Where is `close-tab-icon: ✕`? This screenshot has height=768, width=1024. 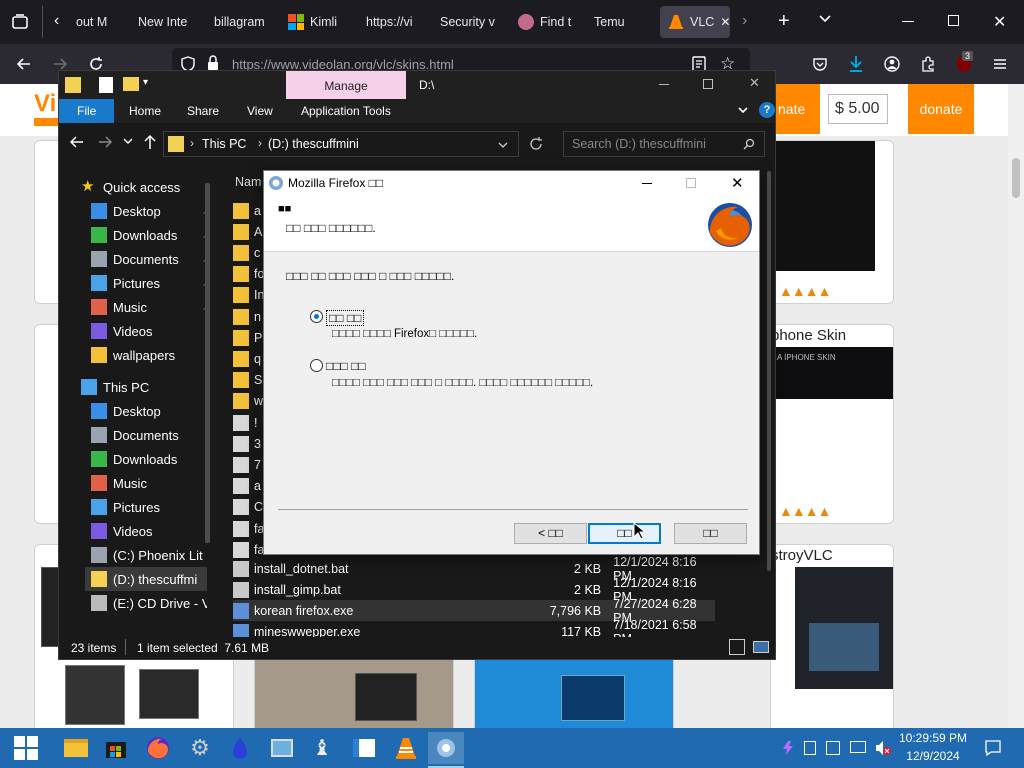
close-tab-icon: ✕ is located at coordinates (725, 22).